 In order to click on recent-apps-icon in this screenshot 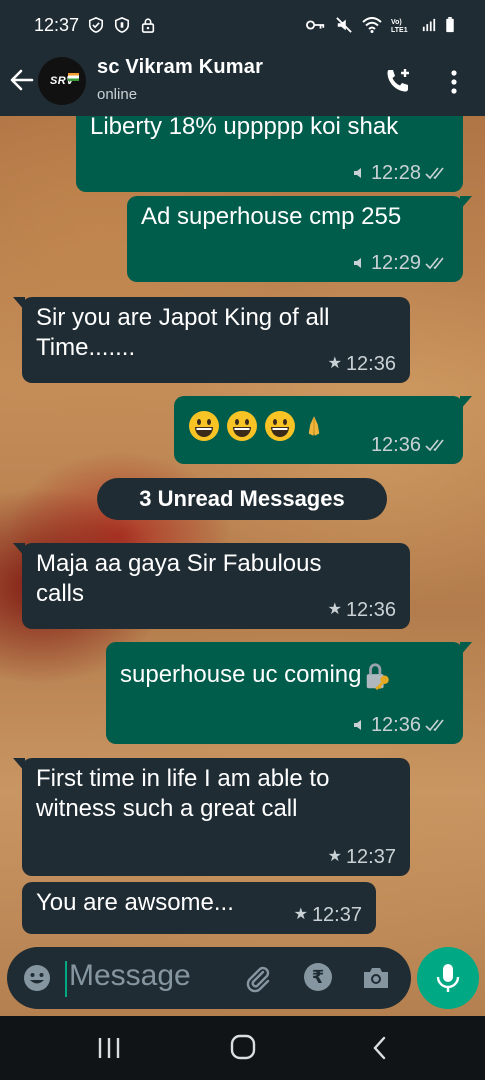, I will do `click(109, 1048)`.